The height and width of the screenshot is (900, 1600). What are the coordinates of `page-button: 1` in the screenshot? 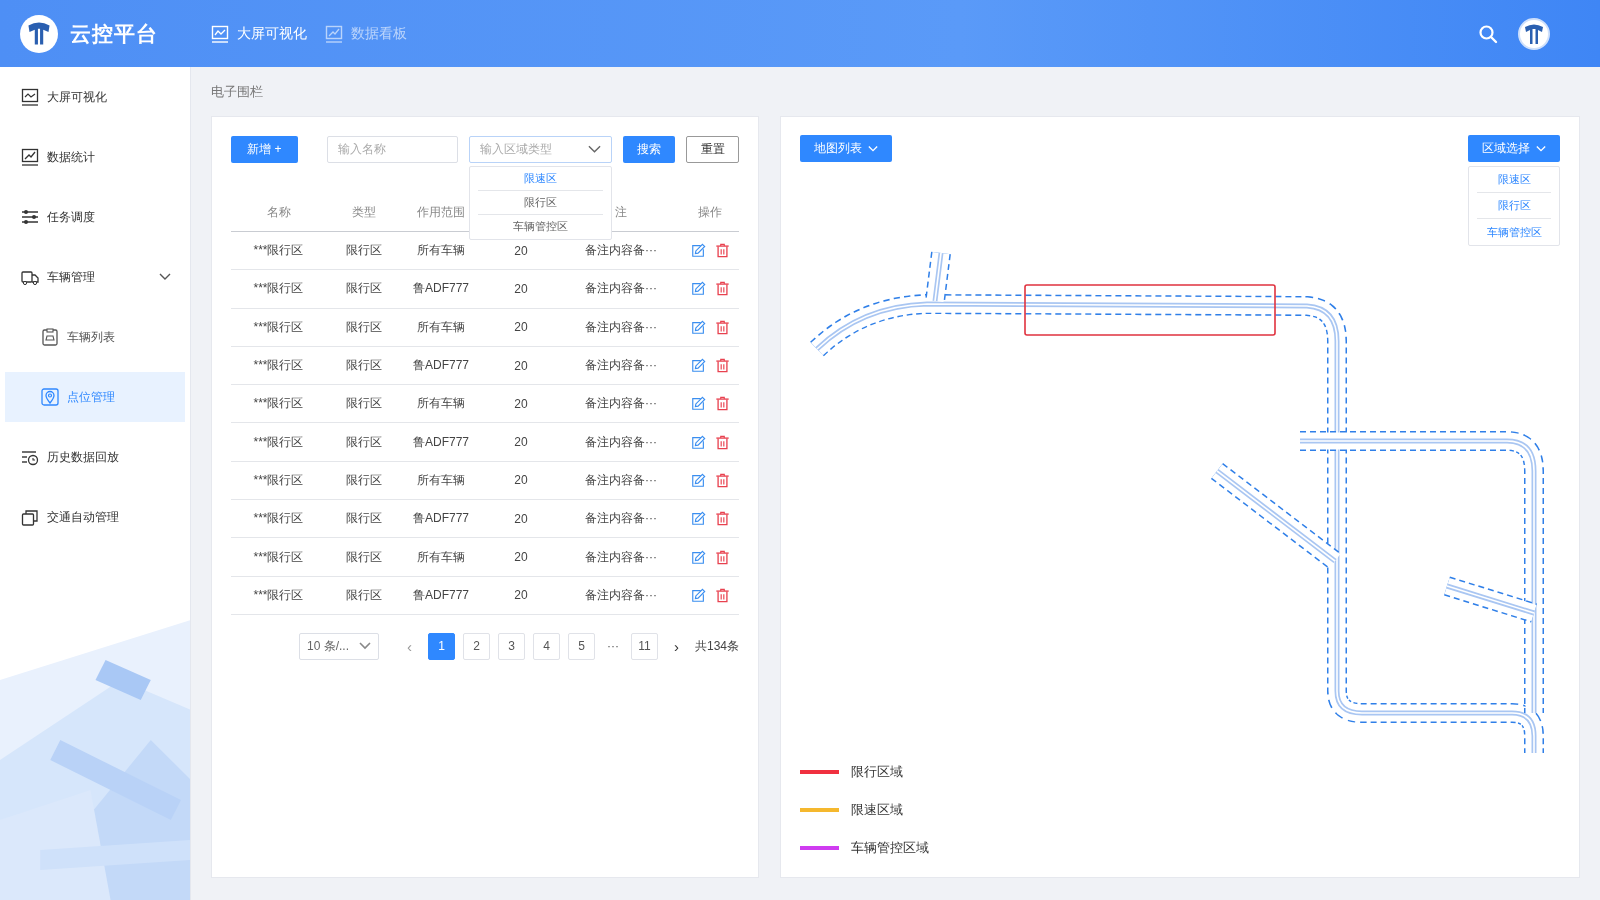 It's located at (441, 646).